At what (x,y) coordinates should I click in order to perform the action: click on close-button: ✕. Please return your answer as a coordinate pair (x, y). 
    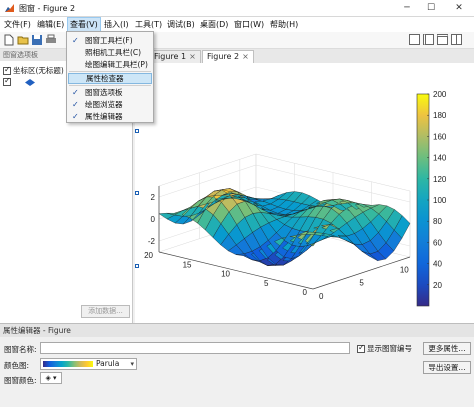
    Looking at the image, I should click on (459, 8).